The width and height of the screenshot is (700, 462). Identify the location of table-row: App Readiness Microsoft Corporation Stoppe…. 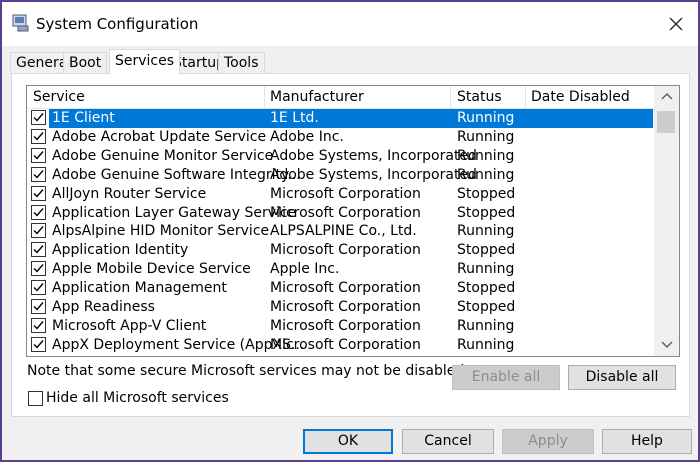
(340, 307).